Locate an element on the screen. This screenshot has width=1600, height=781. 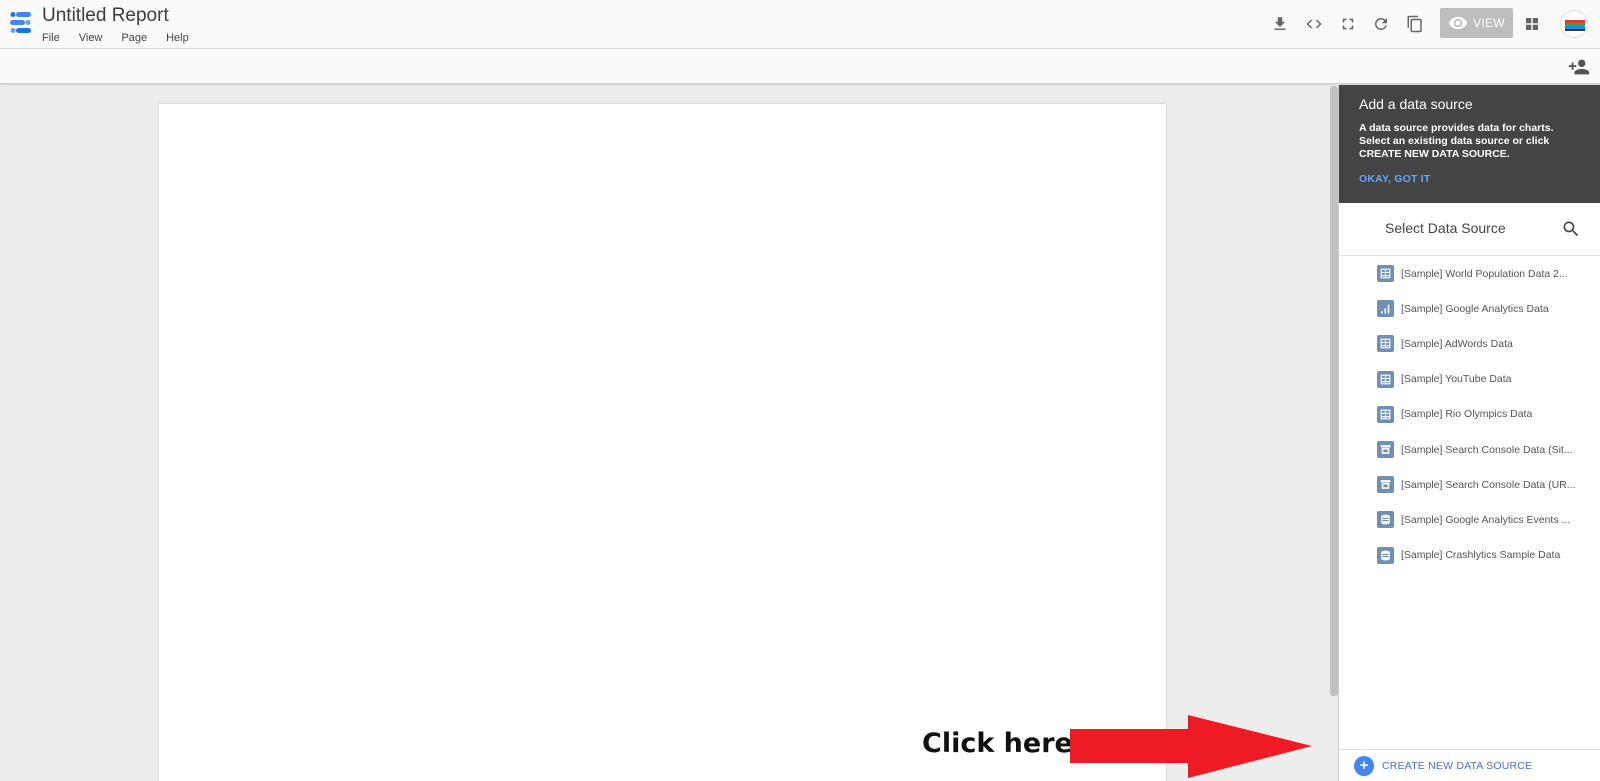
avatar is located at coordinates (1574, 24).